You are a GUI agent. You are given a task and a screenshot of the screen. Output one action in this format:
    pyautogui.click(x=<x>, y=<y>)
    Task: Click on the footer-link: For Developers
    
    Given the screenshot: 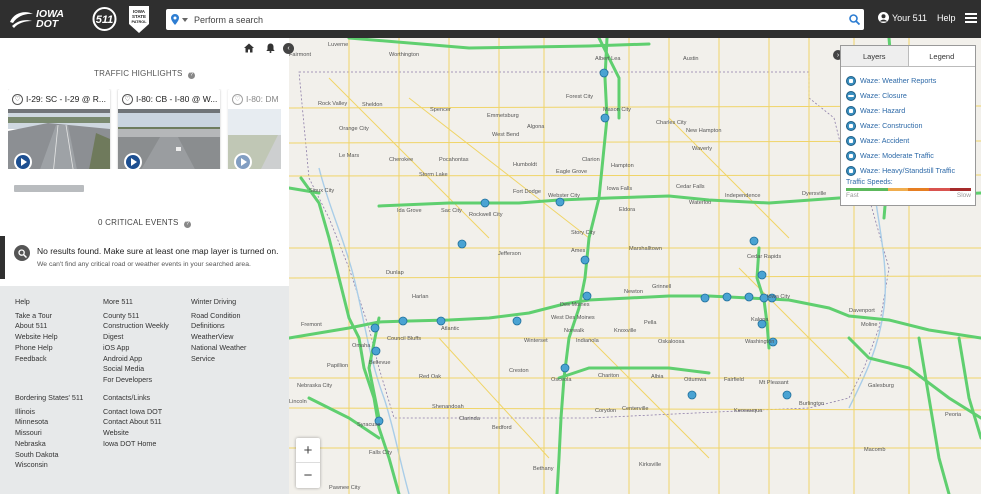 What is the action you would take?
    pyautogui.click(x=136, y=380)
    